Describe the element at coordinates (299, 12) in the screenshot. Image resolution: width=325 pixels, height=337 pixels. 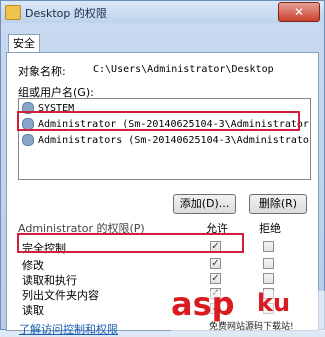
I see `close-button: ✕` at that location.